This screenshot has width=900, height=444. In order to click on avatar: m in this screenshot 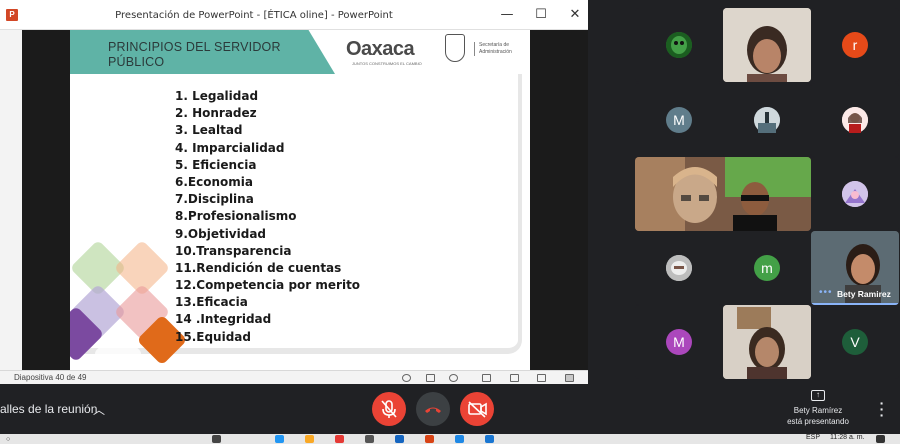, I will do `click(767, 268)`.